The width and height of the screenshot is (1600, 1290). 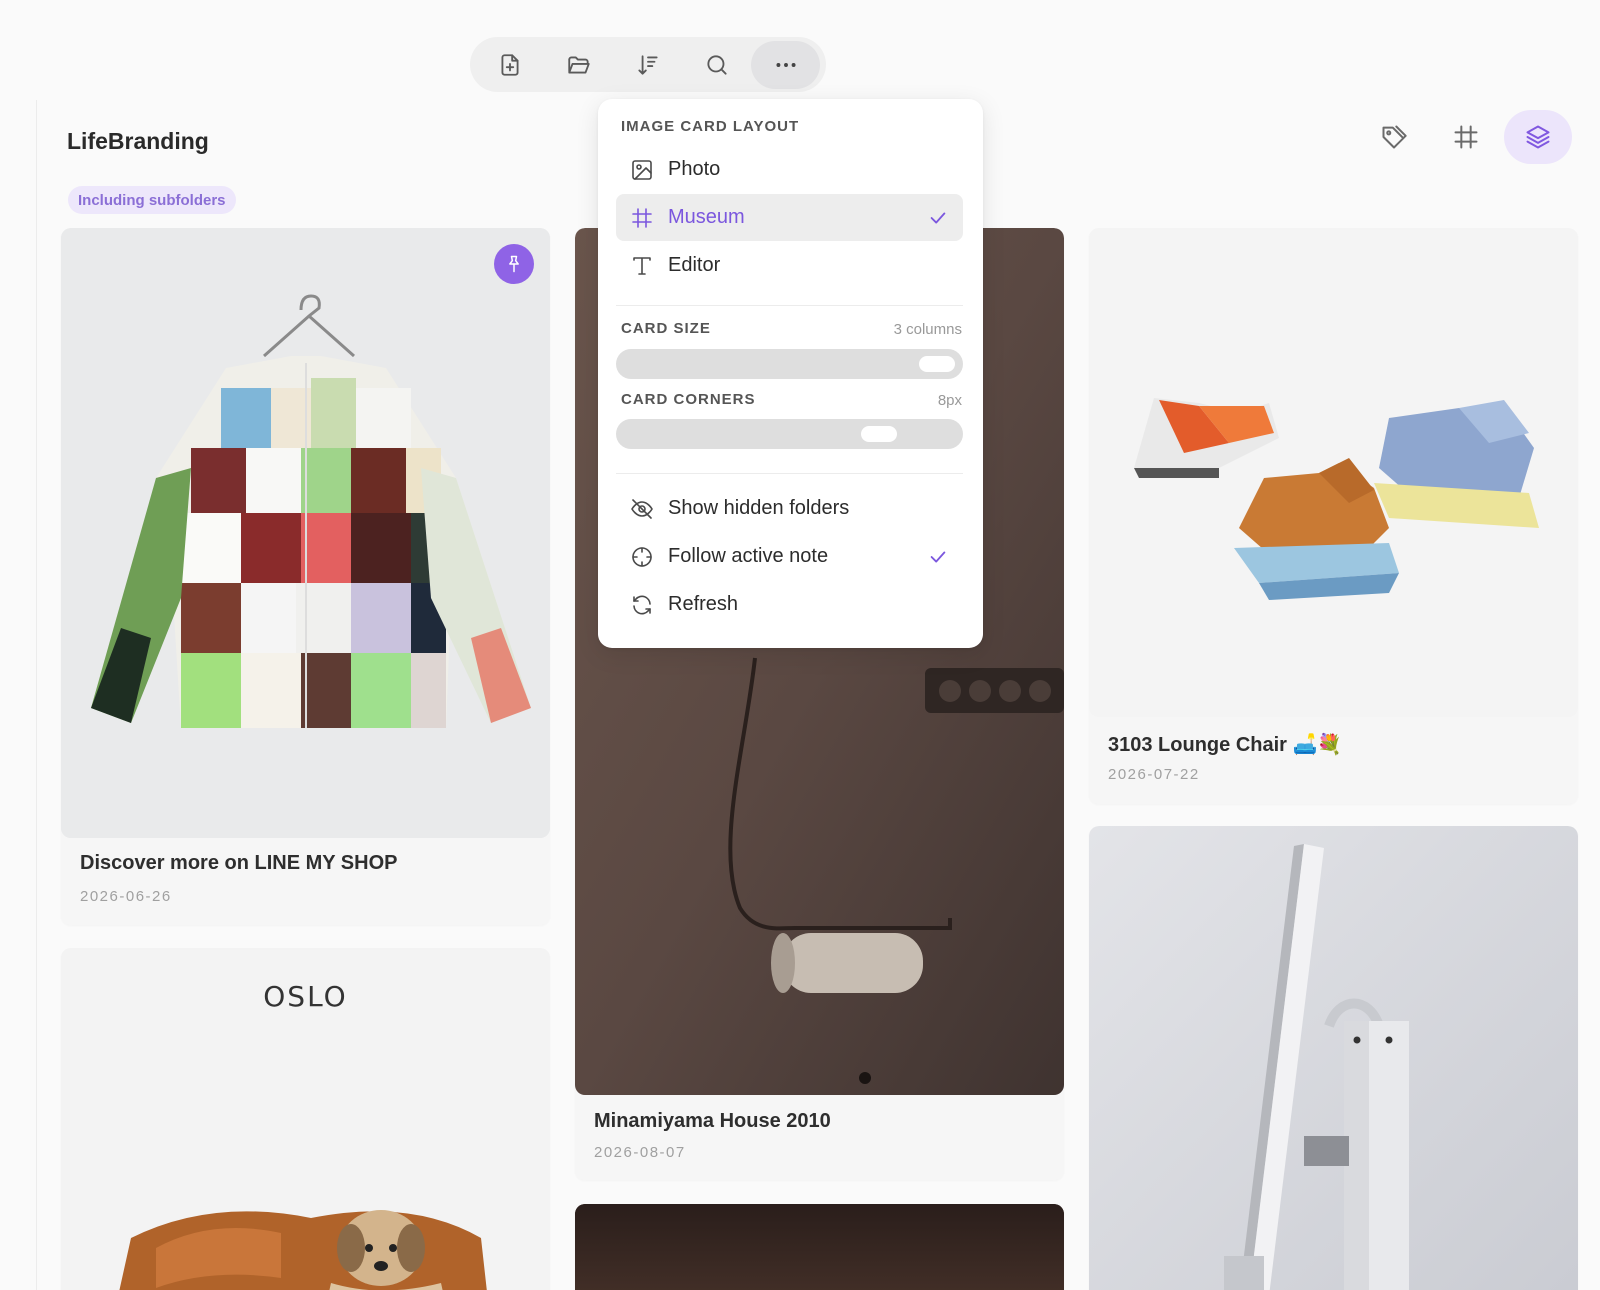 What do you see at coordinates (666, 328) in the screenshot?
I see `card-size-heading: CARD SIZE` at bounding box center [666, 328].